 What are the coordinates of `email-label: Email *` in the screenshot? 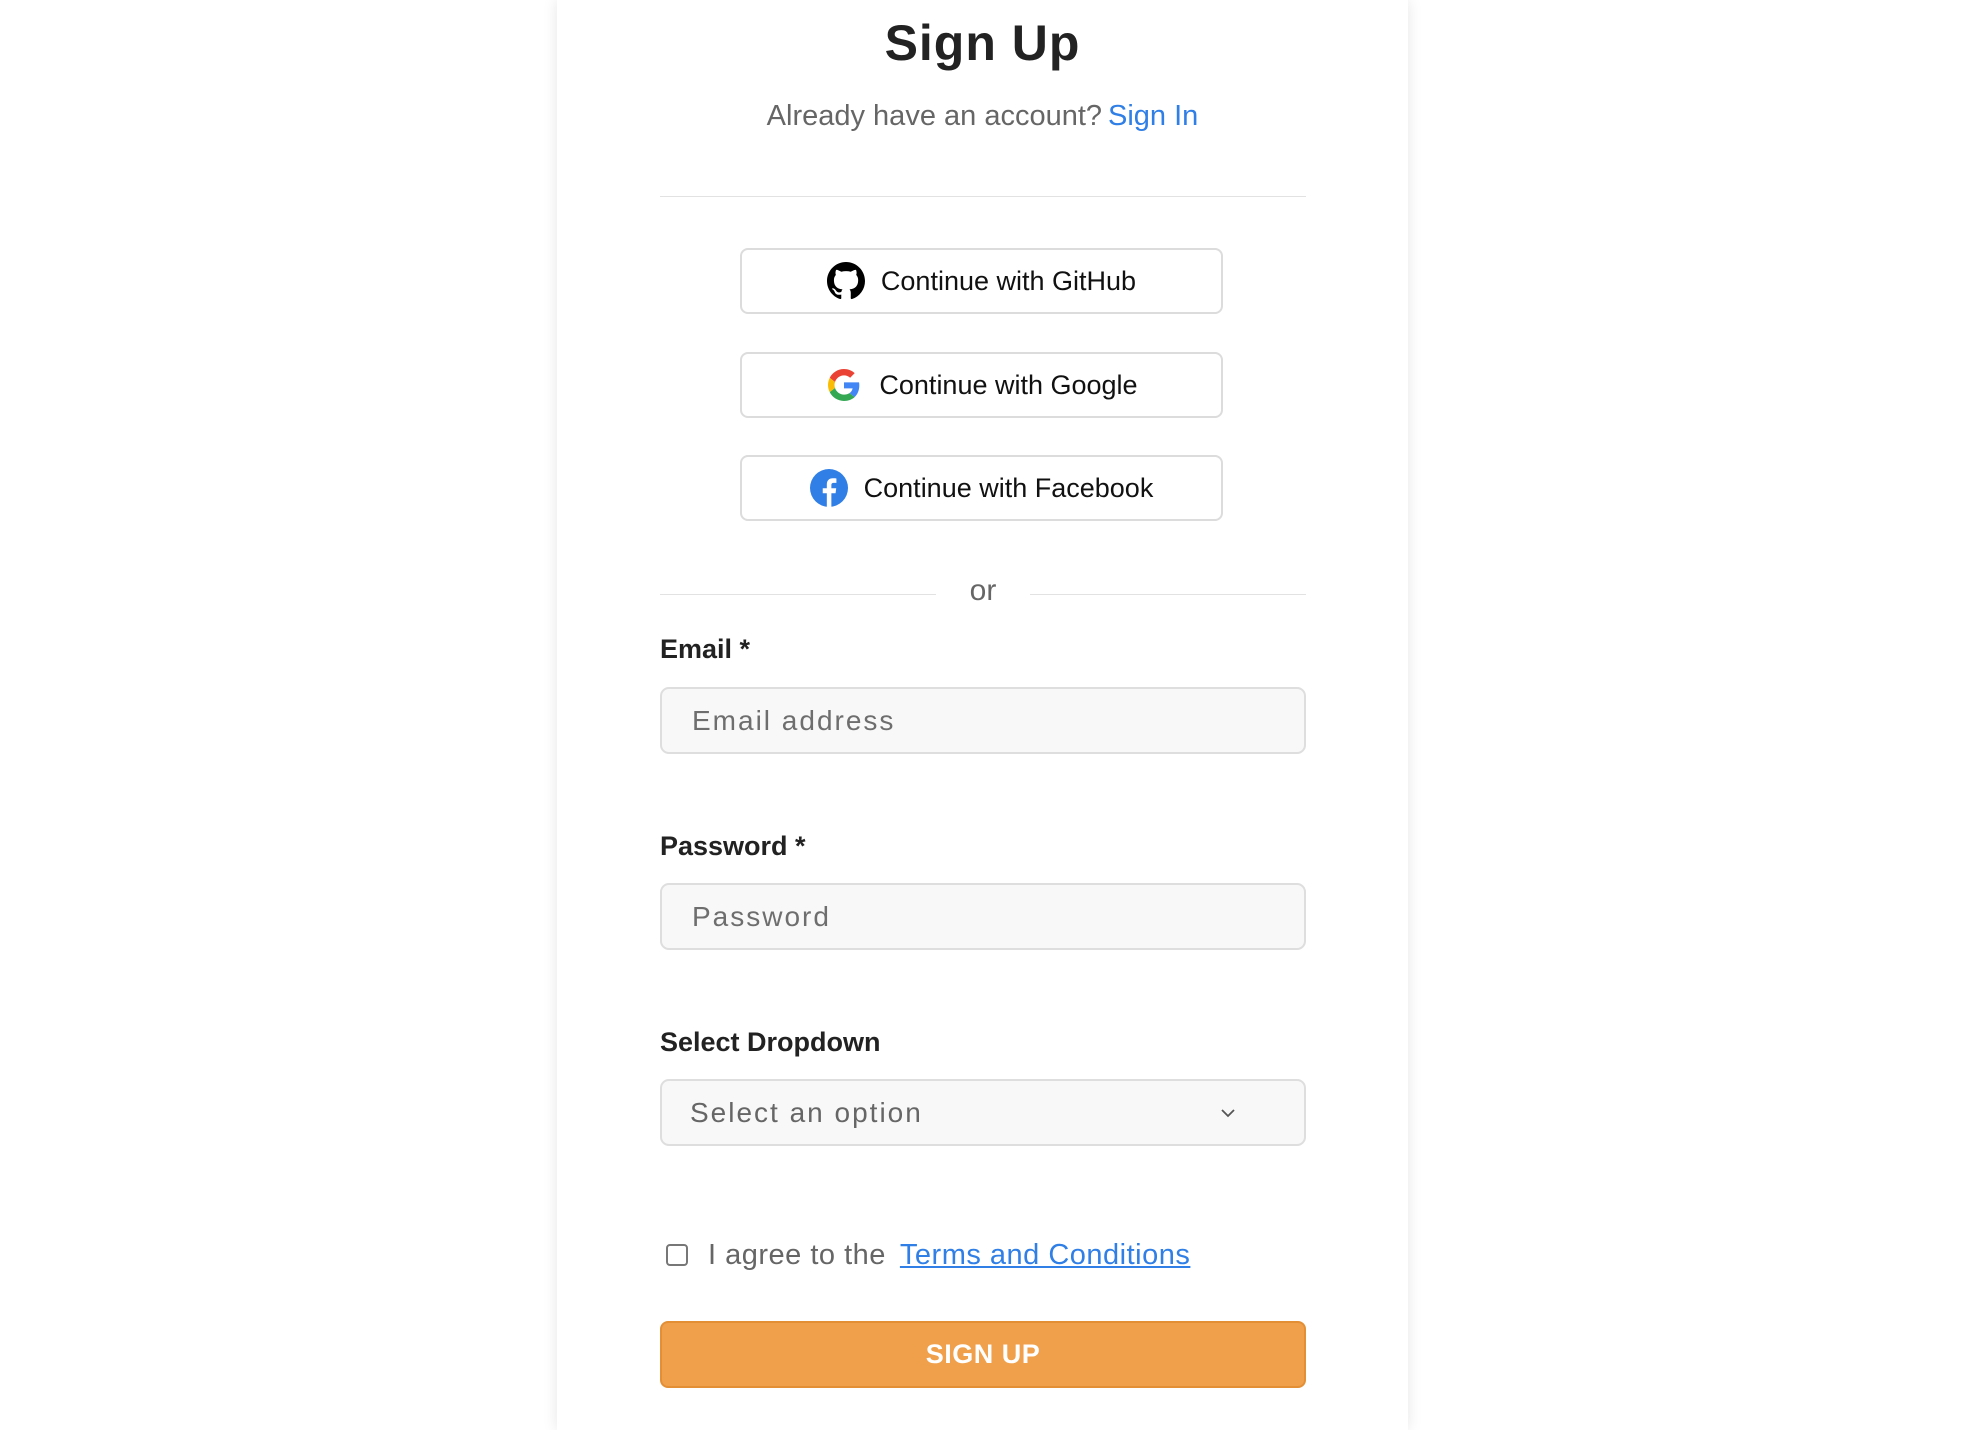 It's located at (705, 649).